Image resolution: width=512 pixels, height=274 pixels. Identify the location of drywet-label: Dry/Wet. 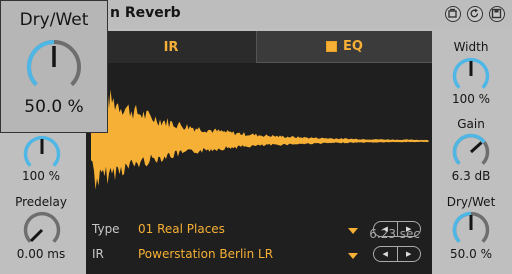
(471, 202).